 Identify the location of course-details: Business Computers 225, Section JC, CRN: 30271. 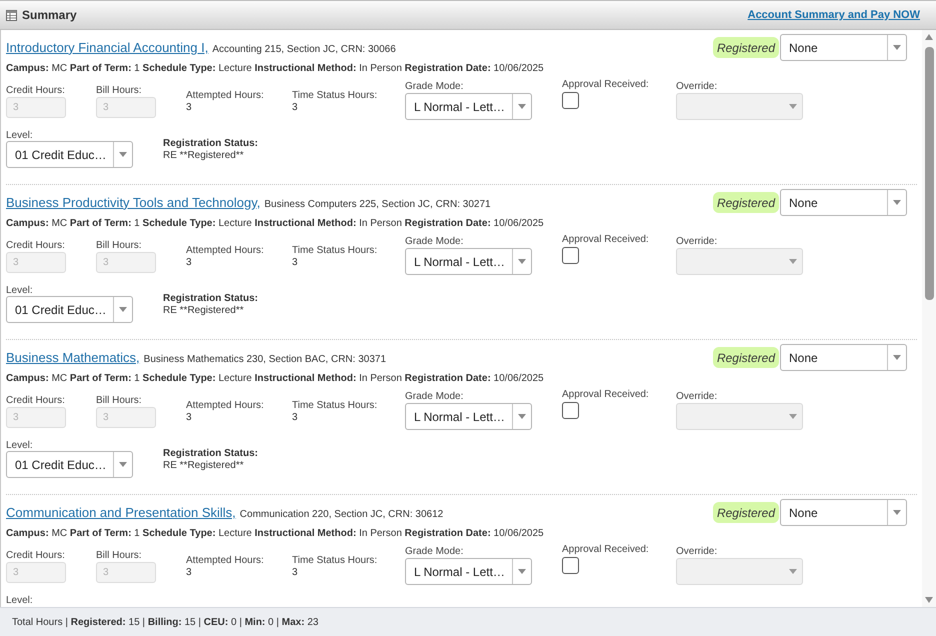
(377, 205).